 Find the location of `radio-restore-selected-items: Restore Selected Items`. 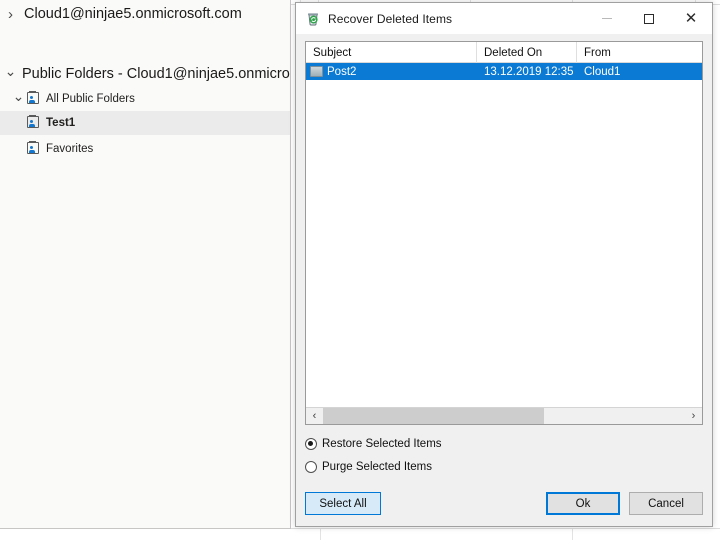

radio-restore-selected-items: Restore Selected Items is located at coordinates (504, 443).